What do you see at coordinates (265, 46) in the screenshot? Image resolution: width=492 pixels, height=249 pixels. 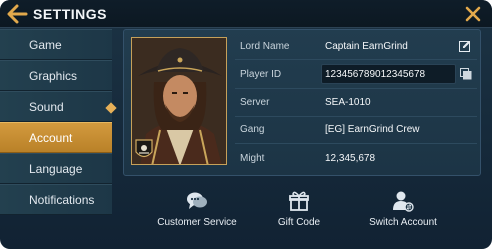 I see `lord-name-label: Lord Name` at bounding box center [265, 46].